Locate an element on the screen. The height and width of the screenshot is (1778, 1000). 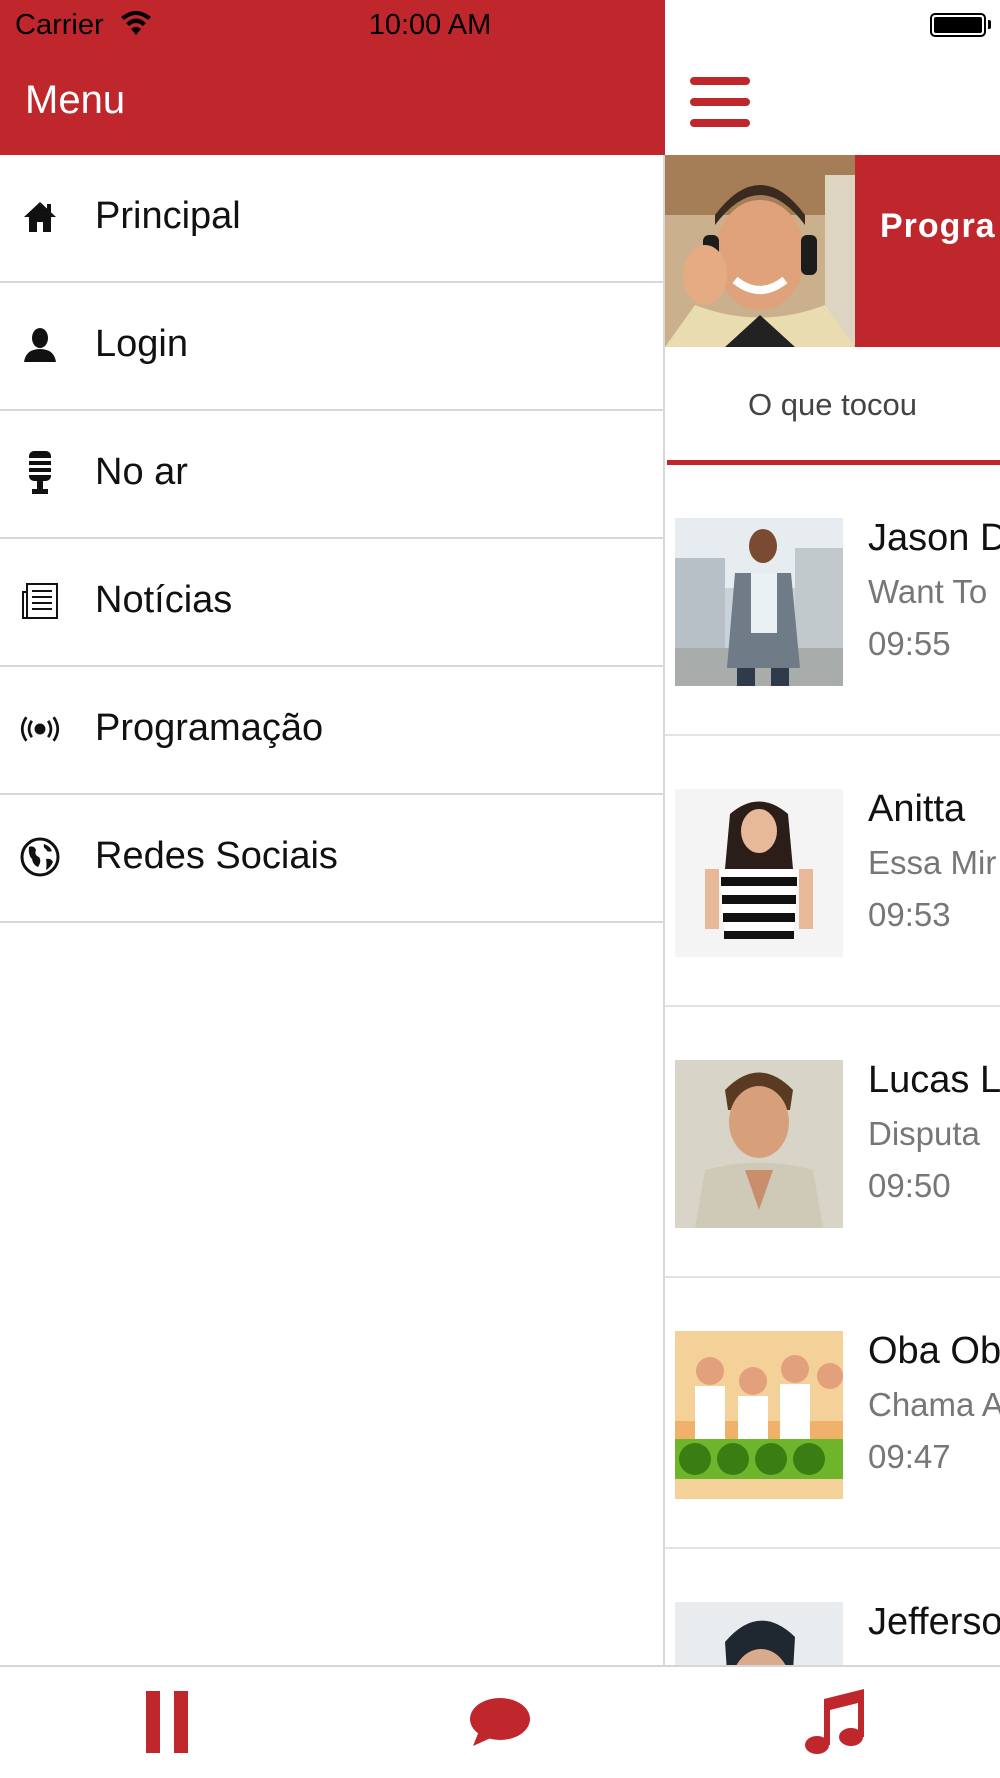
track-song: Want To is located at coordinates (928, 591).